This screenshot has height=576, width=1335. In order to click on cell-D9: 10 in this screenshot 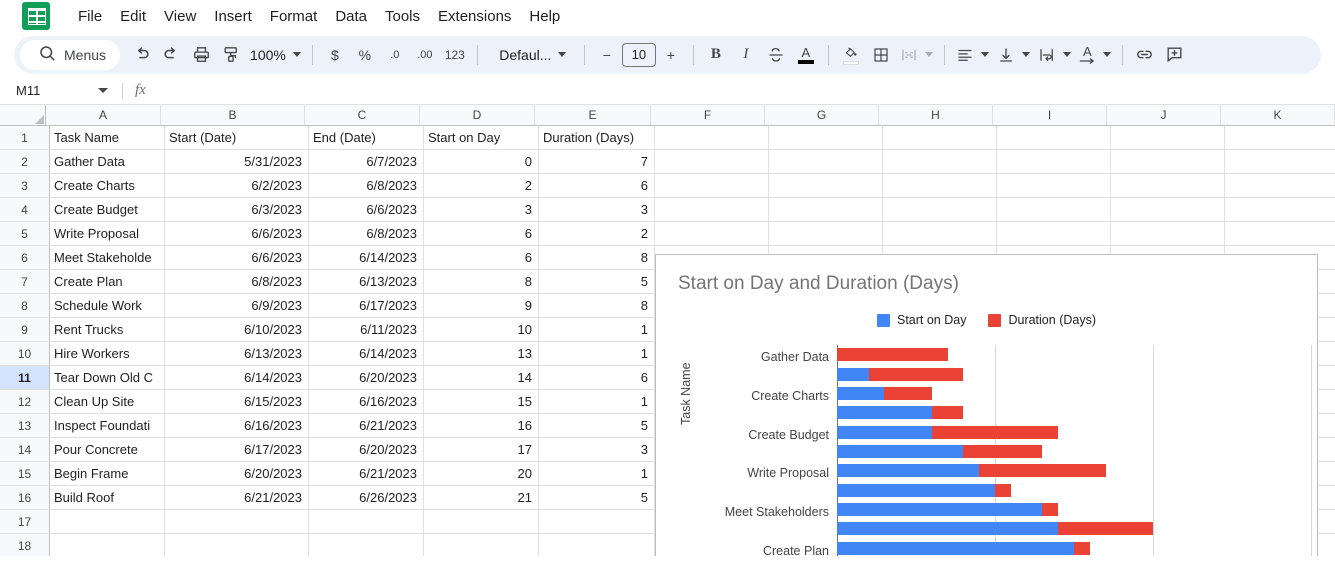, I will do `click(481, 330)`.